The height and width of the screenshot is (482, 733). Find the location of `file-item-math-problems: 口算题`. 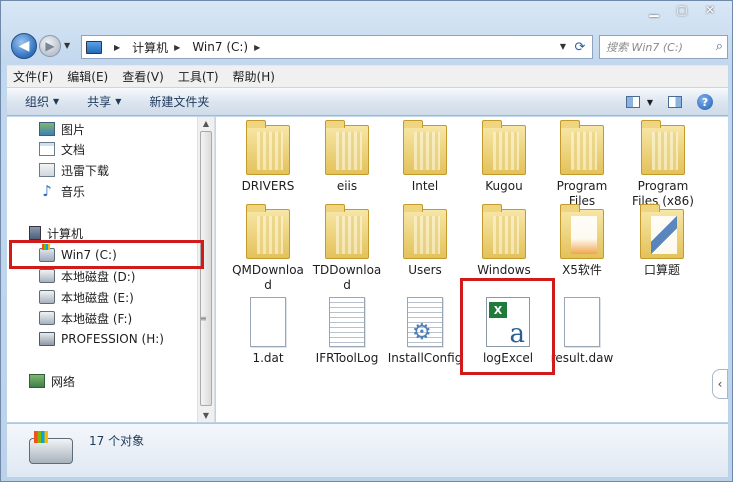

file-item-math-problems: 口算题 is located at coordinates (662, 241).